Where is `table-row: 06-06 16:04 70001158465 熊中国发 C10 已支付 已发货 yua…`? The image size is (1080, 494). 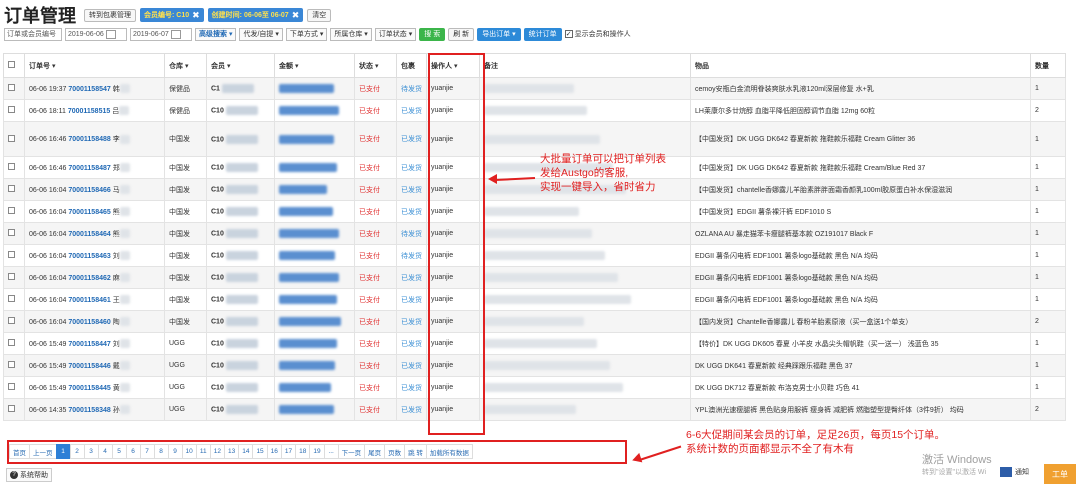 table-row: 06-06 16:04 70001158465 熊中国发 C10 已支付 已发货 yua… is located at coordinates (534, 211).